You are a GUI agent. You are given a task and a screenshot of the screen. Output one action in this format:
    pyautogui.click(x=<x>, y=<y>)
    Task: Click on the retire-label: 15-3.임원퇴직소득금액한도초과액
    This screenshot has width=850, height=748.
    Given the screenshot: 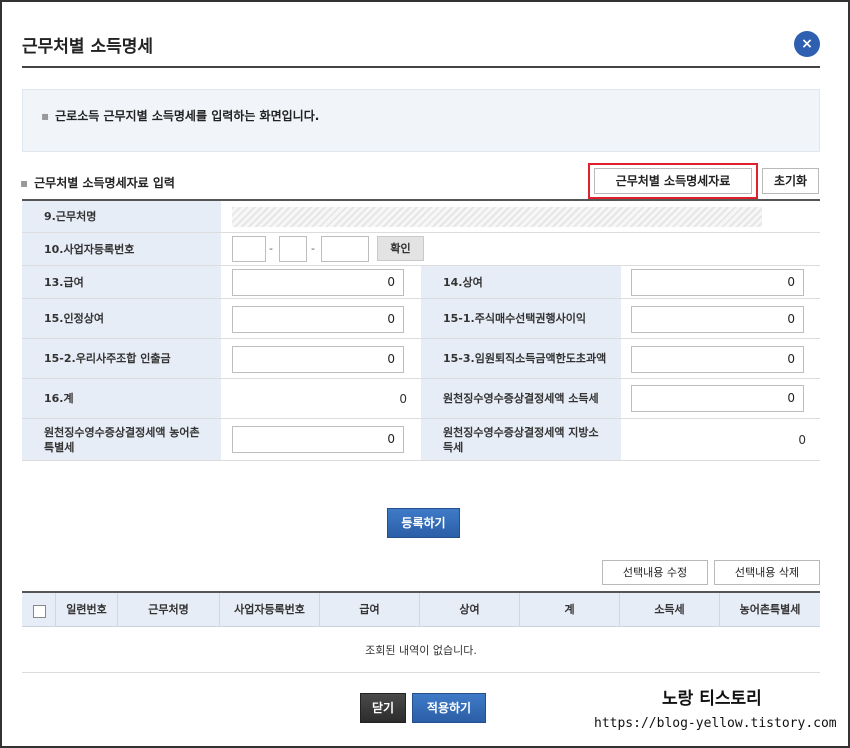 What is the action you would take?
    pyautogui.click(x=521, y=358)
    